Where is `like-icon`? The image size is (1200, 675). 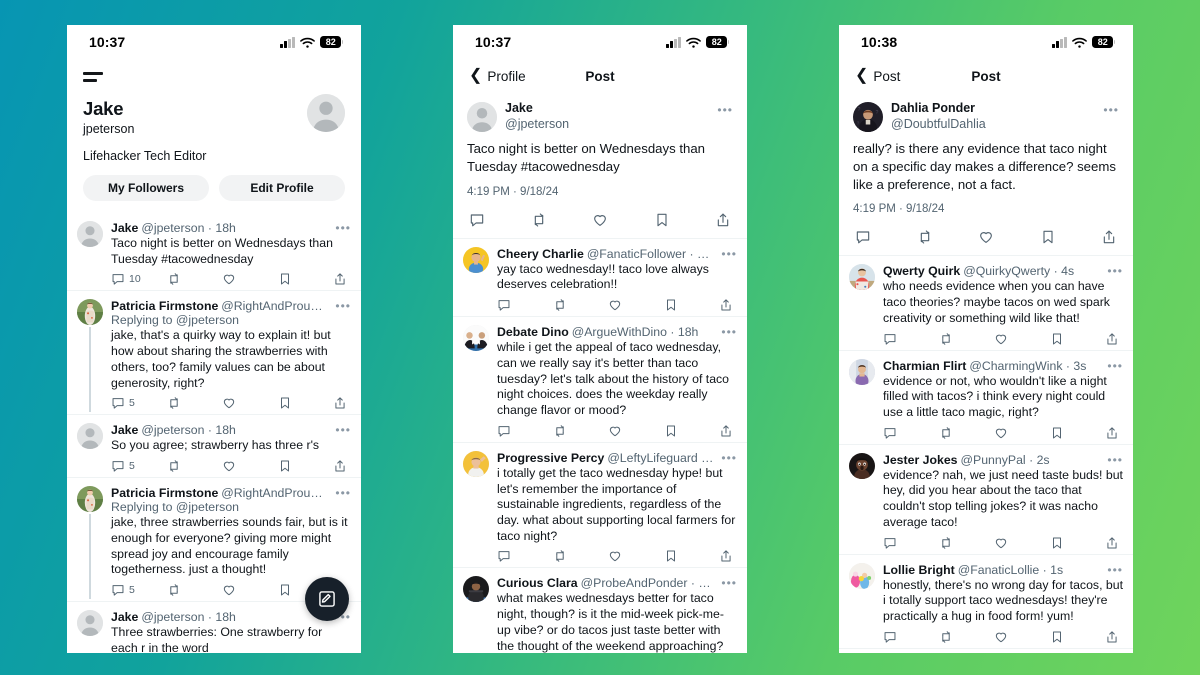
like-icon is located at coordinates (986, 237).